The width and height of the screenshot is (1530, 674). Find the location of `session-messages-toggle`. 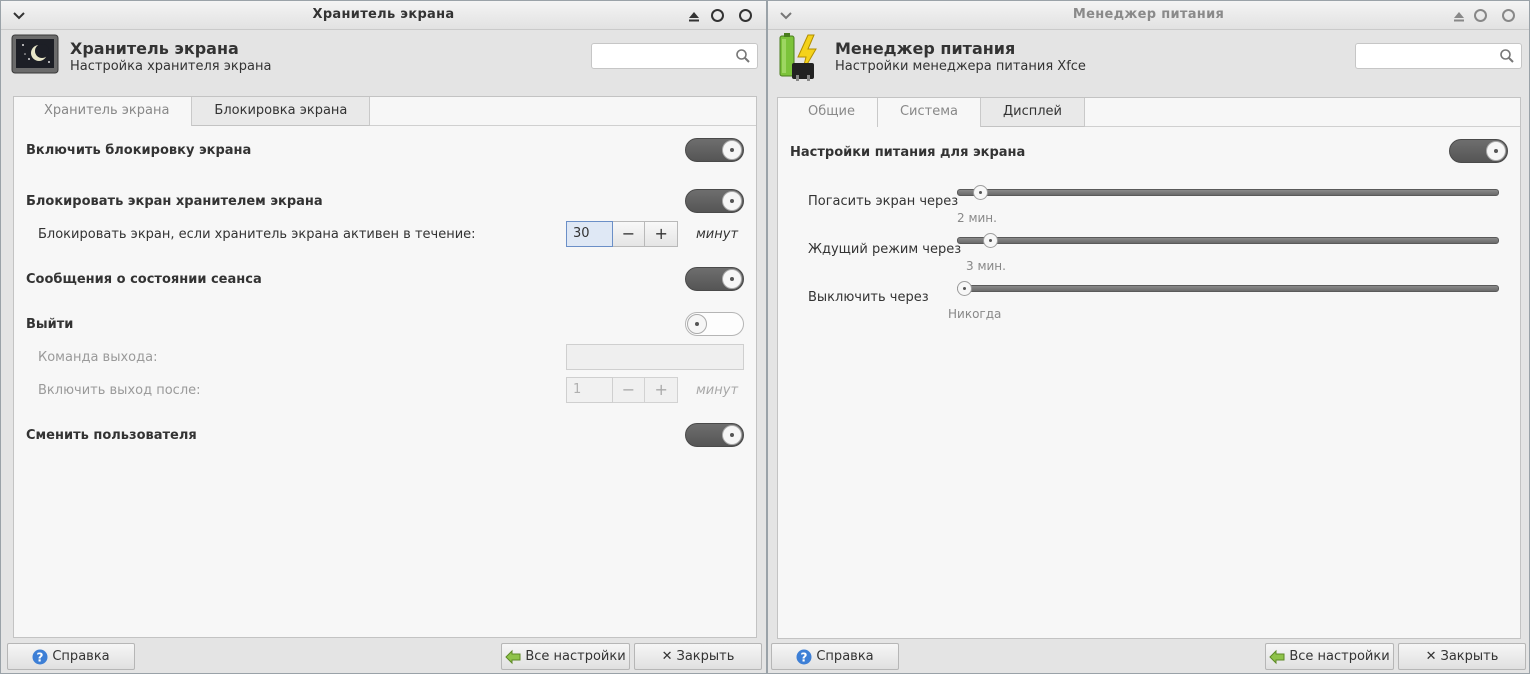

session-messages-toggle is located at coordinates (714, 279).